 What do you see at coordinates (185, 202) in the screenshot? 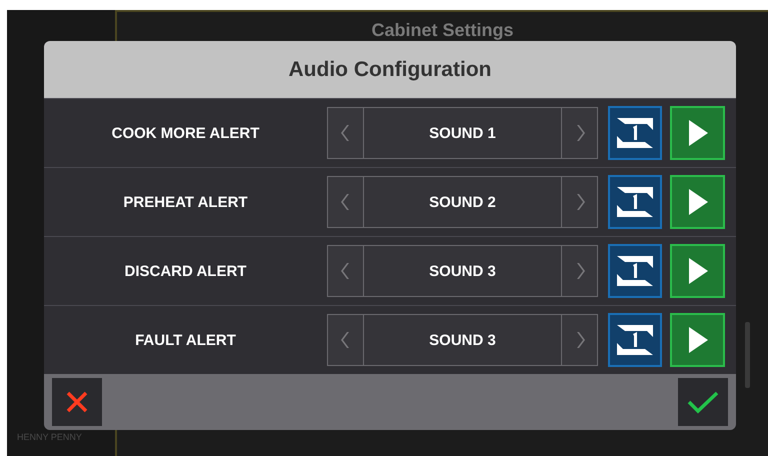
I see `alert-label: PREHEAT ALERT` at bounding box center [185, 202].